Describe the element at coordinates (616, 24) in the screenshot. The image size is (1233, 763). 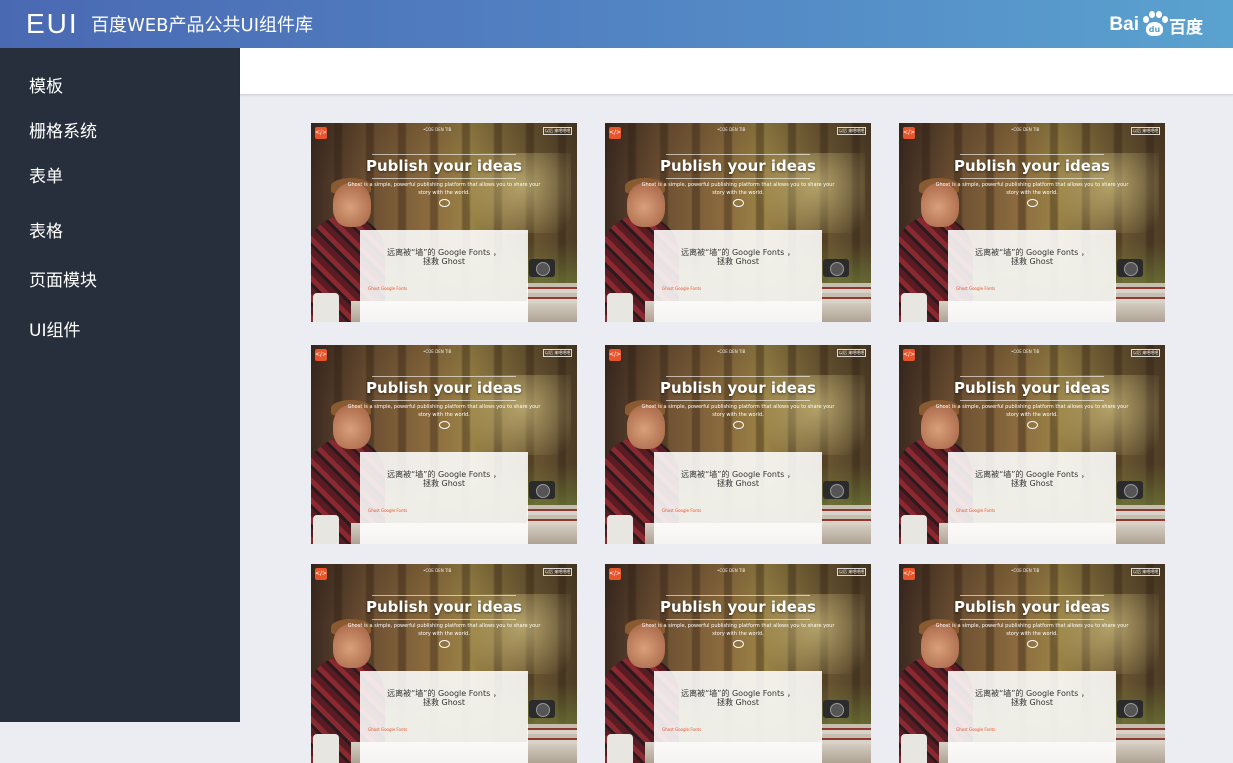
I see `app-header: EUI 百度WEB产品公共UI组件库 Bai du 百度` at that location.